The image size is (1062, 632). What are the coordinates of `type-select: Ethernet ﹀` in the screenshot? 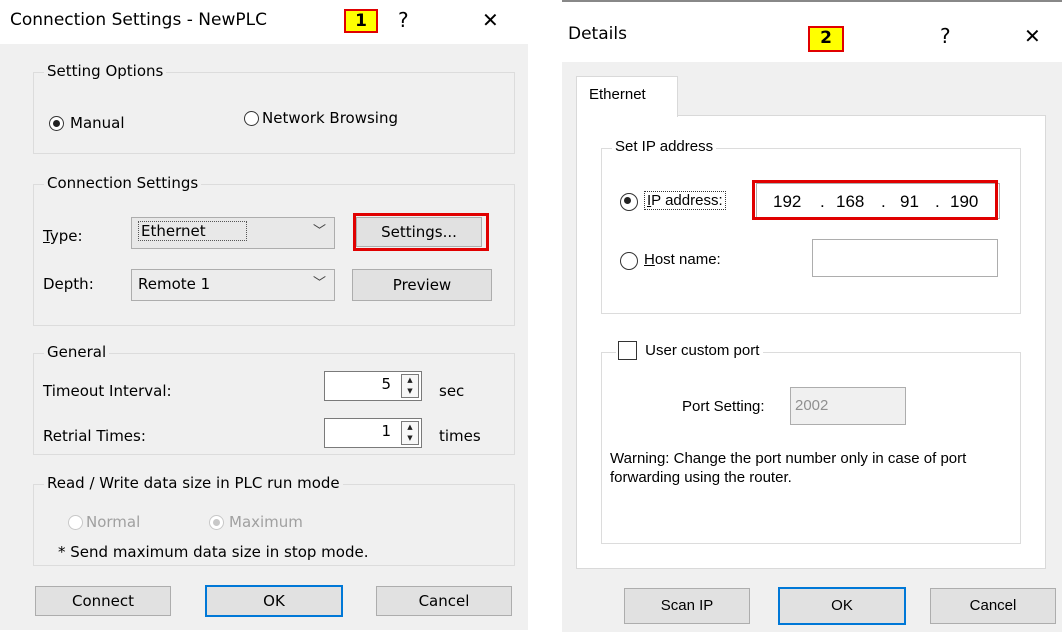 It's located at (233, 233).